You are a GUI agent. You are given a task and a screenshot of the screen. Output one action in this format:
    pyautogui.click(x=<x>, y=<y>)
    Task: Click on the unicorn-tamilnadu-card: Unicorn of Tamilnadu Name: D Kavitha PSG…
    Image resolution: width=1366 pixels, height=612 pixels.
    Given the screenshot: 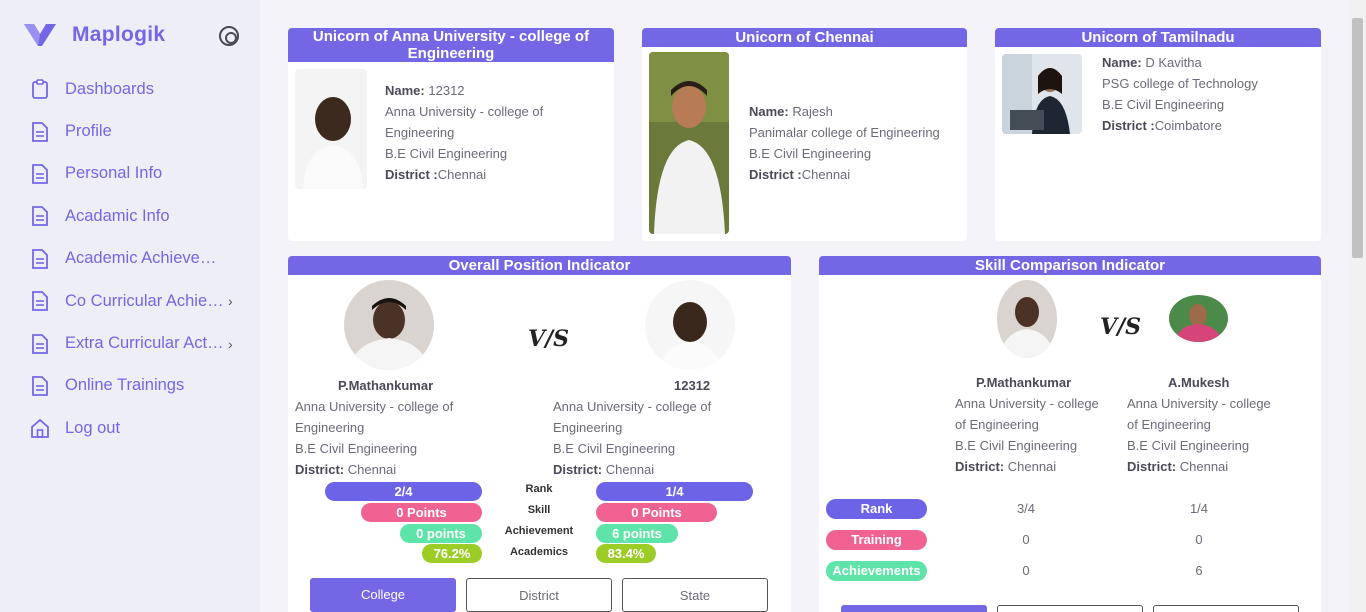 What is the action you would take?
    pyautogui.click(x=1158, y=134)
    